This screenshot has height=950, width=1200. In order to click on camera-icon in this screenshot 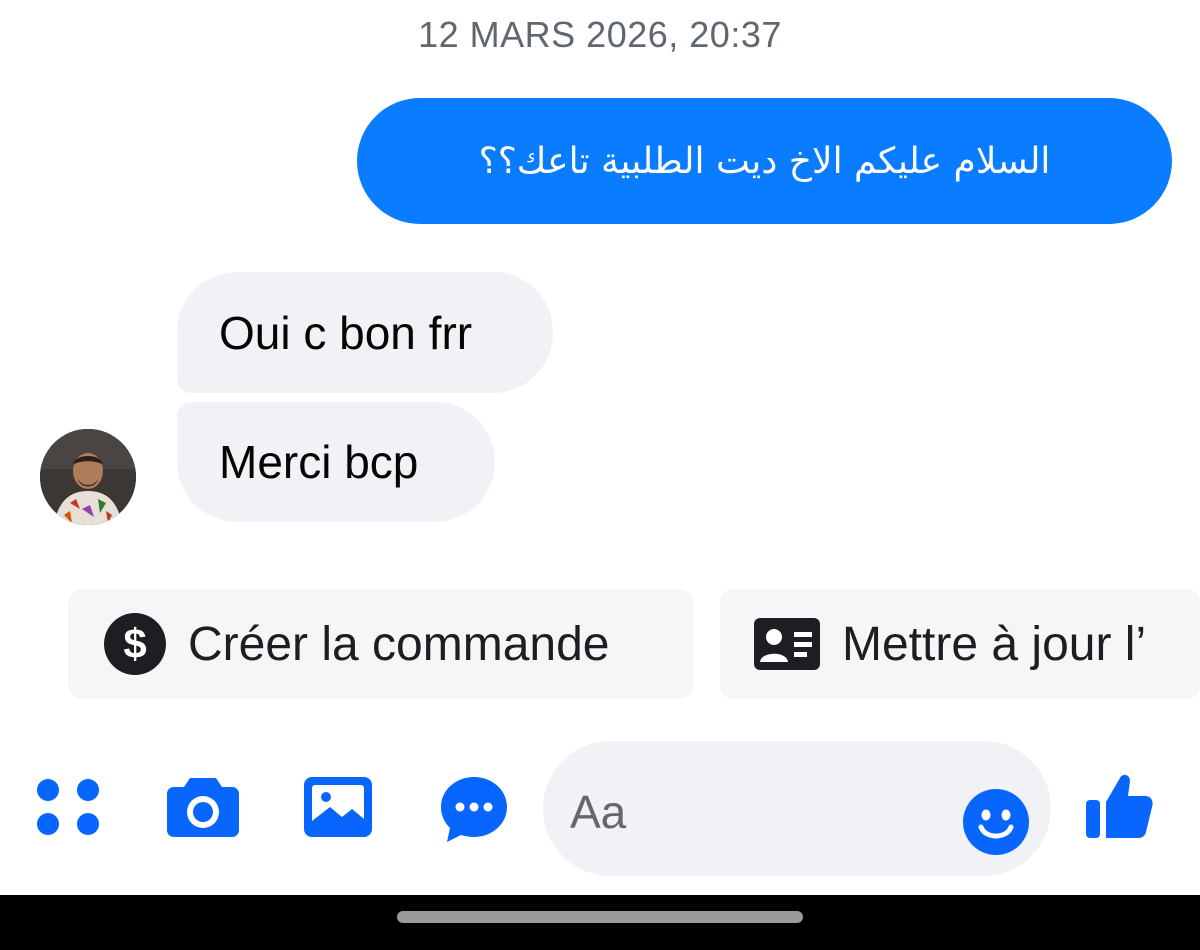, I will do `click(203, 806)`.